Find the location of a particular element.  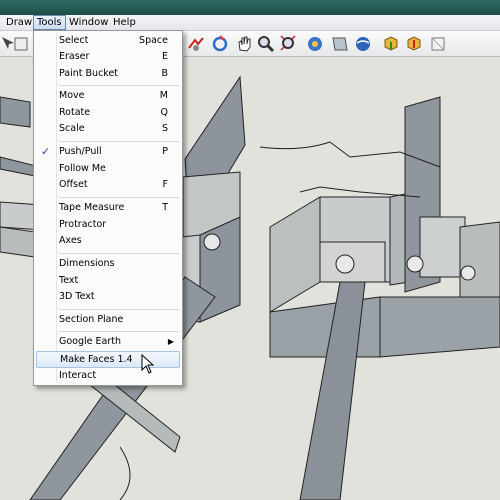

menu-item-label: Make Faces 1.4 is located at coordinates (96, 359).